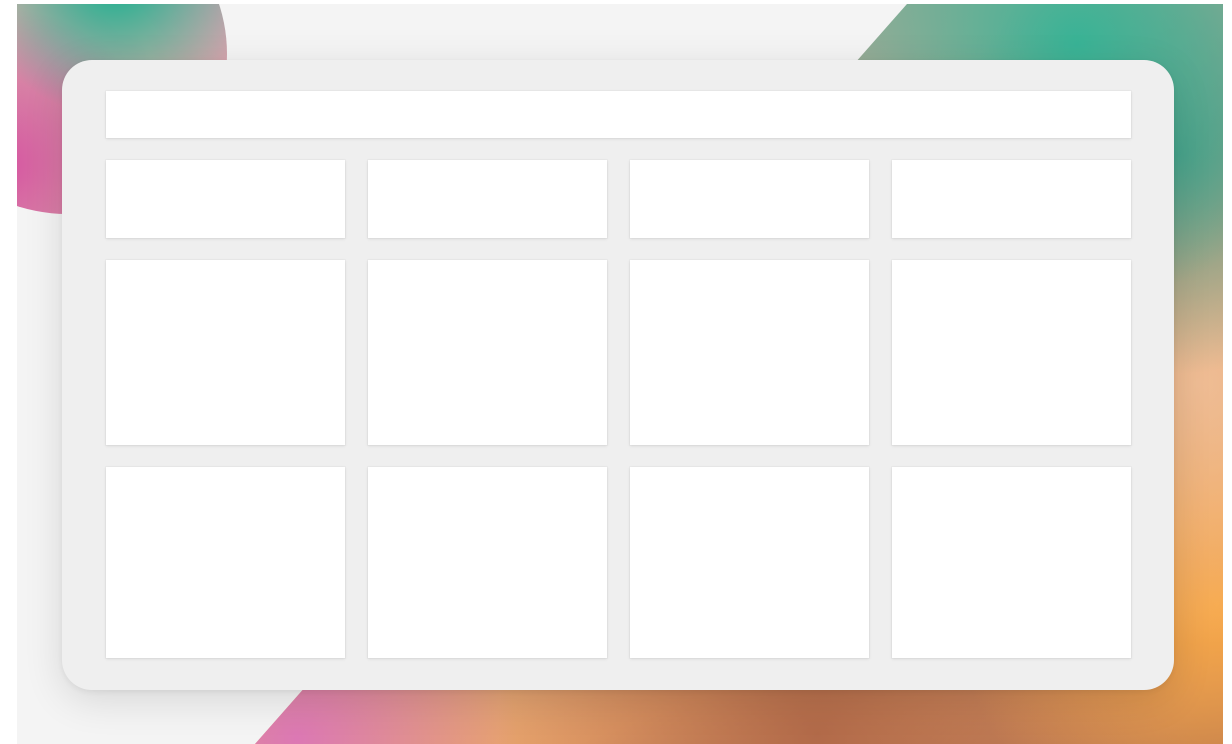  Describe the element at coordinates (618, 114) in the screenshot. I see `header-placeholder` at that location.